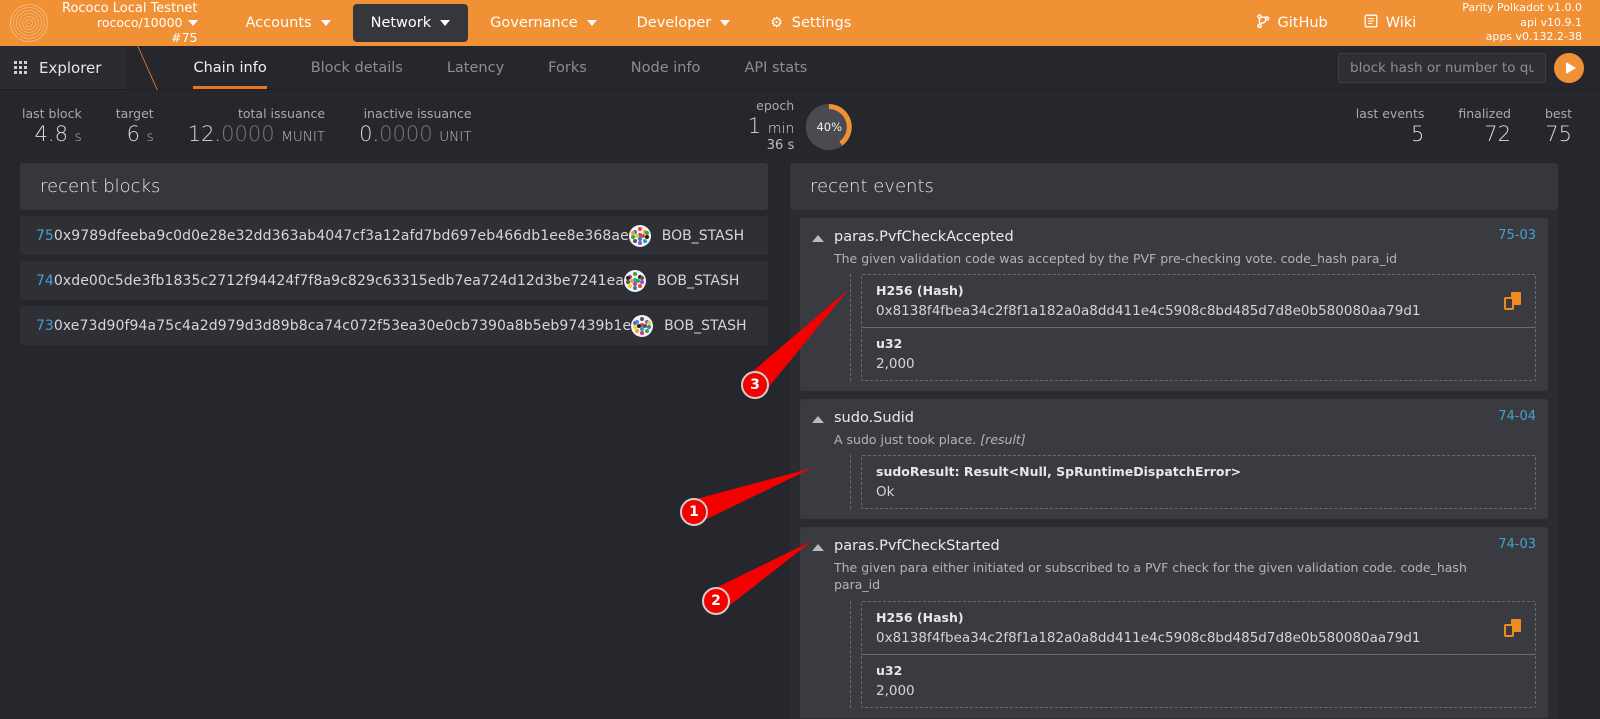 The height and width of the screenshot is (719, 1600). What do you see at coordinates (776, 23) in the screenshot?
I see `gear-icon: ⚙` at bounding box center [776, 23].